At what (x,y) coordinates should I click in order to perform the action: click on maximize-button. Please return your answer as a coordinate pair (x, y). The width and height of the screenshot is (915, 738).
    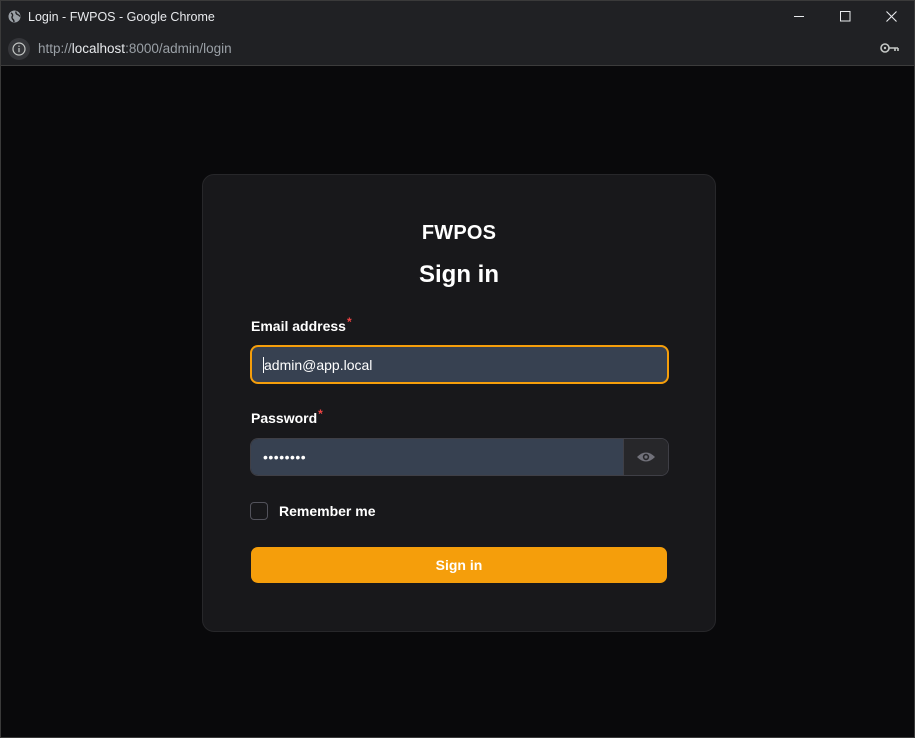
    Looking at the image, I should click on (845, 16).